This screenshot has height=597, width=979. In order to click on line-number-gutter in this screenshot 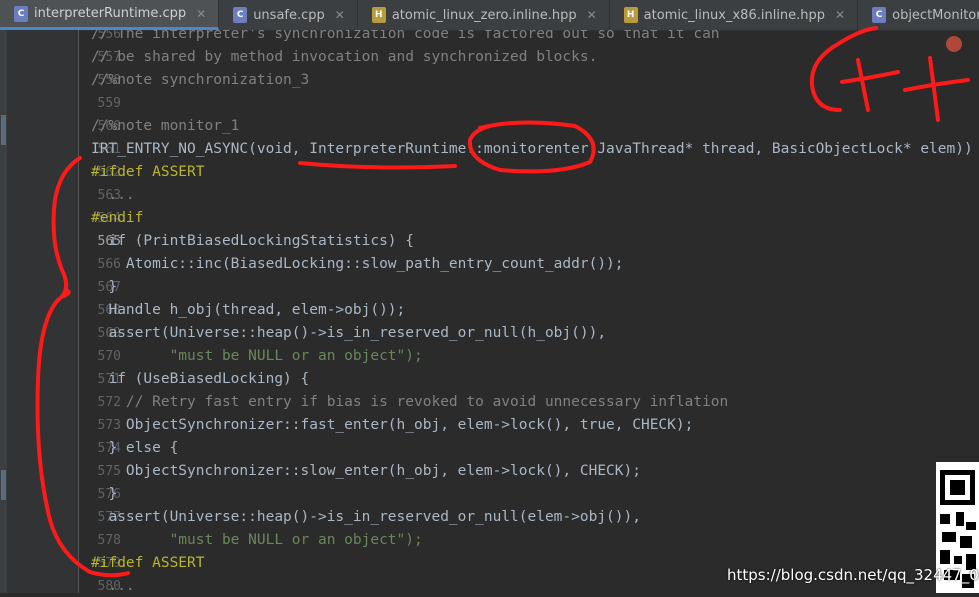, I will do `click(39, 311)`.